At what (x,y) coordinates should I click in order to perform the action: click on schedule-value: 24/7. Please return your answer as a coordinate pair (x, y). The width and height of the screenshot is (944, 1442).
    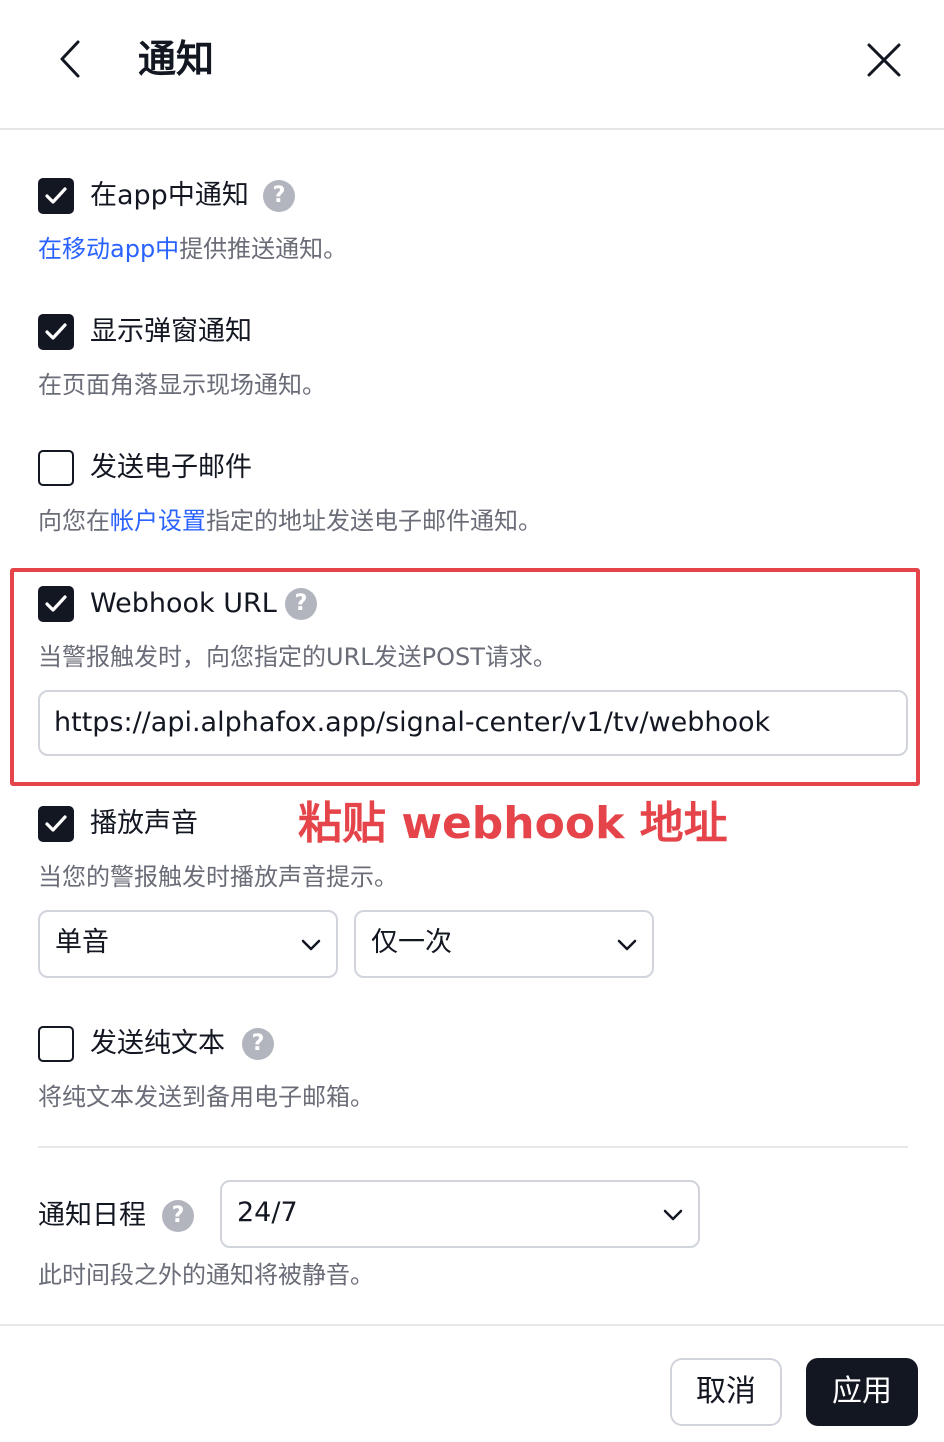
    Looking at the image, I should click on (267, 1212).